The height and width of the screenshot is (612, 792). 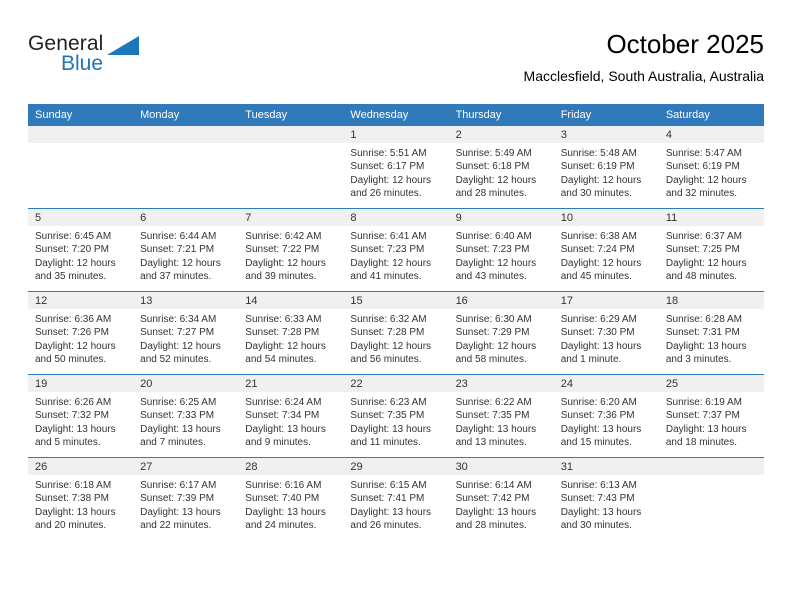 What do you see at coordinates (283, 236) in the screenshot?
I see `sunrise-time: Sunrise: 6:42 AM` at bounding box center [283, 236].